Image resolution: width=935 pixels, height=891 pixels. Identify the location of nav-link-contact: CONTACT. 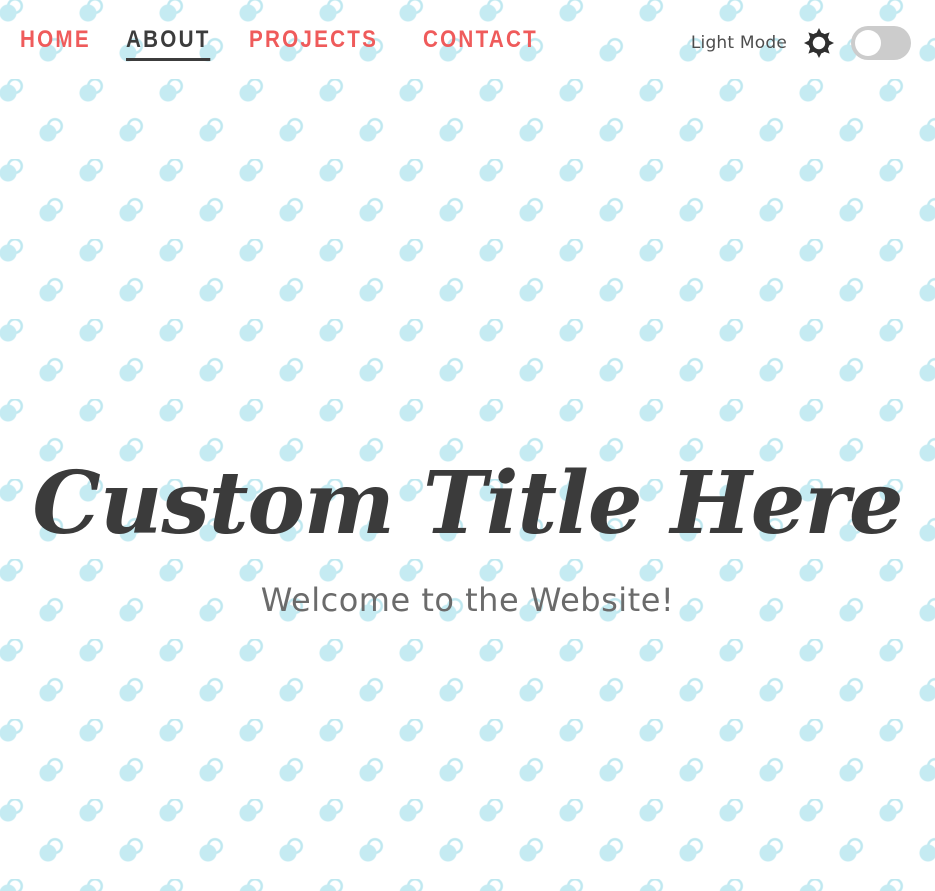
(480, 41).